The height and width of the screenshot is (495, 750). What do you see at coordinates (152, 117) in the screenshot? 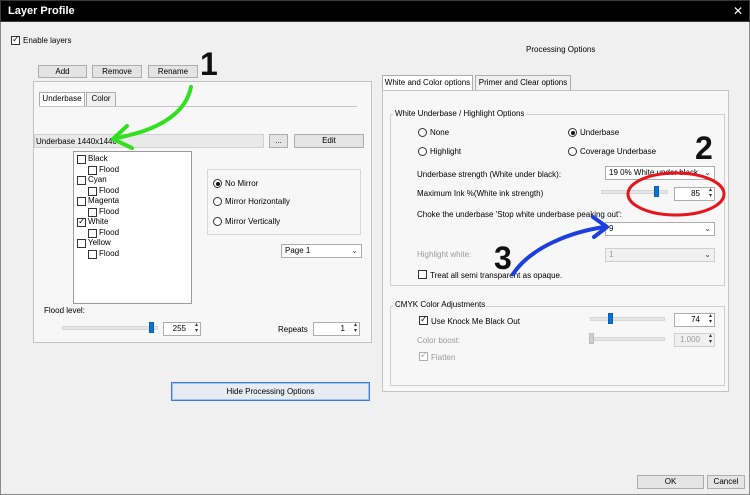
I see `green-arrow-icon` at bounding box center [152, 117].